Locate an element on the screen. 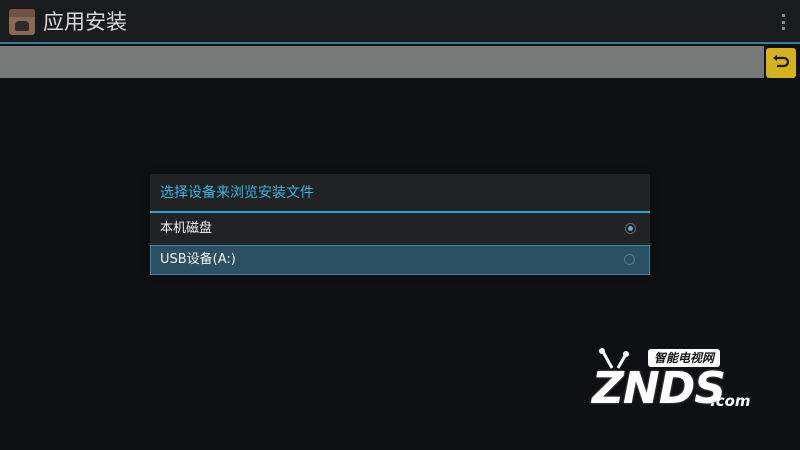  box-lid is located at coordinates (22, 13).